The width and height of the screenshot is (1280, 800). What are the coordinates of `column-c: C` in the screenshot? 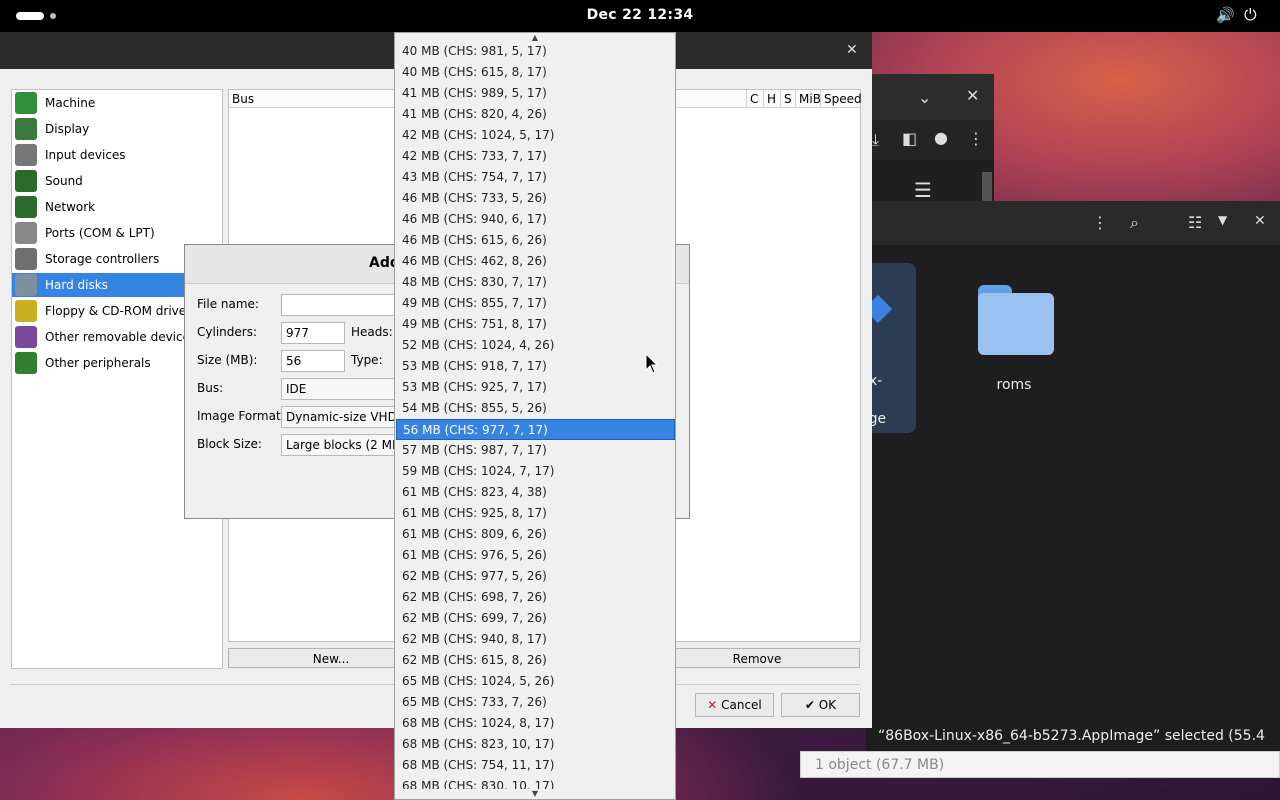 It's located at (755, 99).